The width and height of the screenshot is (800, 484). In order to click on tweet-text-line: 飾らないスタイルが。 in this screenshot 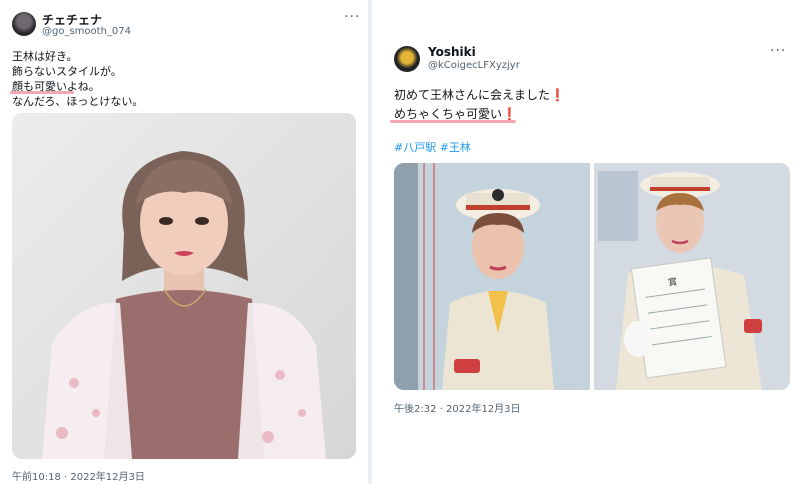, I will do `click(67, 71)`.